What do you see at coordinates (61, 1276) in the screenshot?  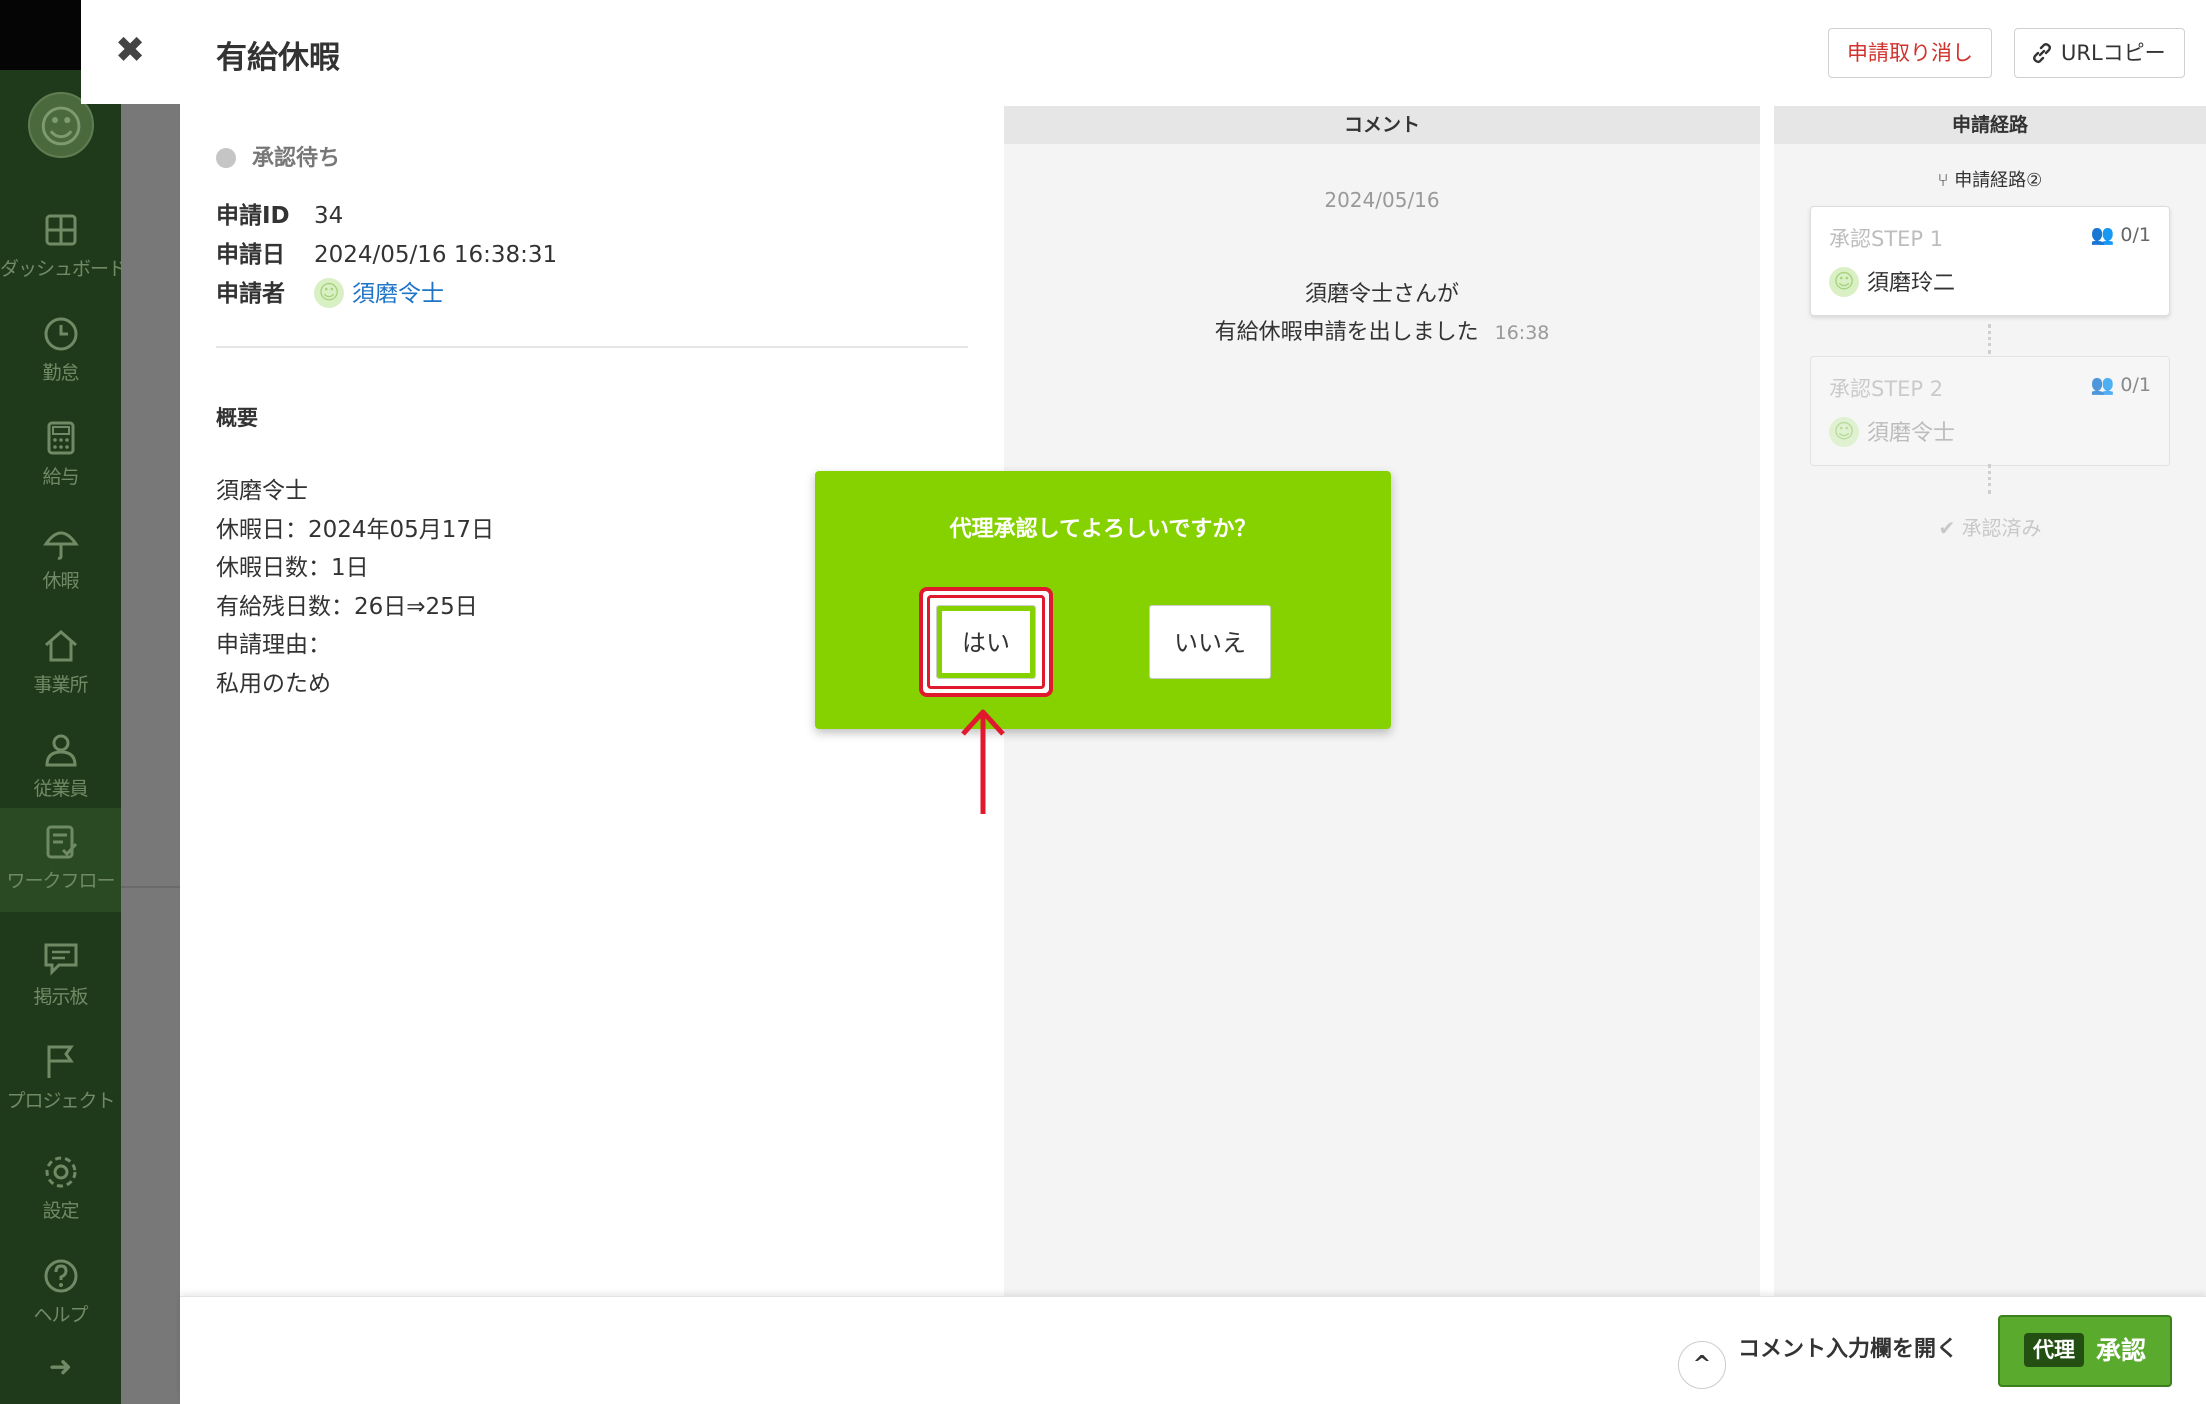 I see `help-icon` at bounding box center [61, 1276].